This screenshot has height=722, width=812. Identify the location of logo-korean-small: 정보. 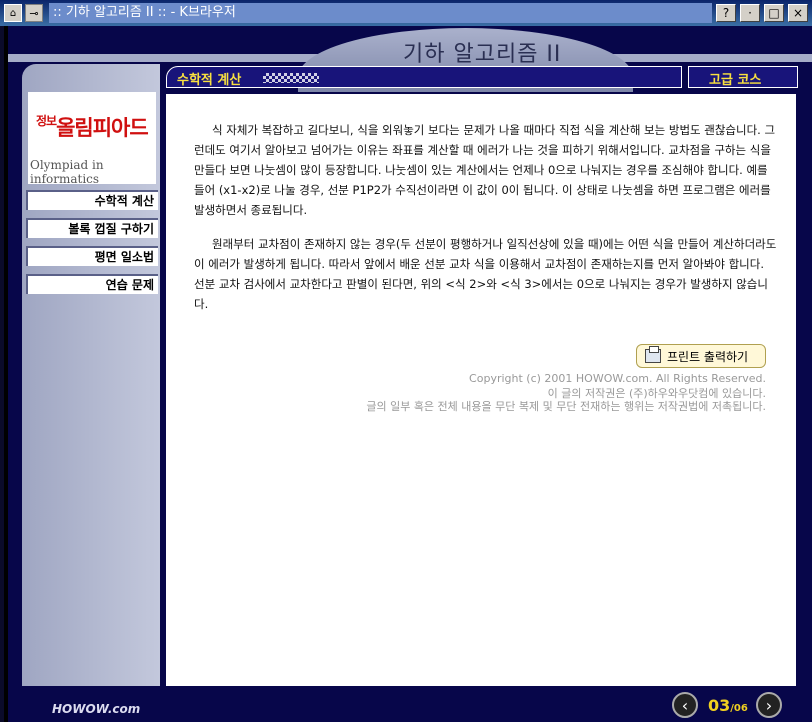
(46, 121).